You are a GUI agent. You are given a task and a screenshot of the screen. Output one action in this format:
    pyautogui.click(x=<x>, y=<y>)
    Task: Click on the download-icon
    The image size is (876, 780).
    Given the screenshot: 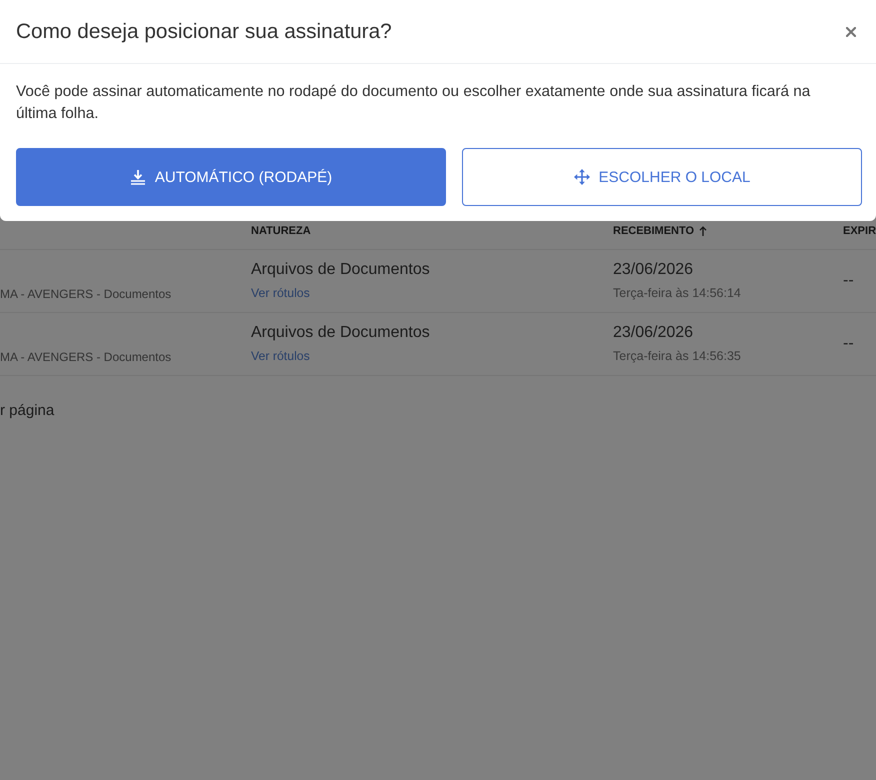 What is the action you would take?
    pyautogui.click(x=138, y=177)
    